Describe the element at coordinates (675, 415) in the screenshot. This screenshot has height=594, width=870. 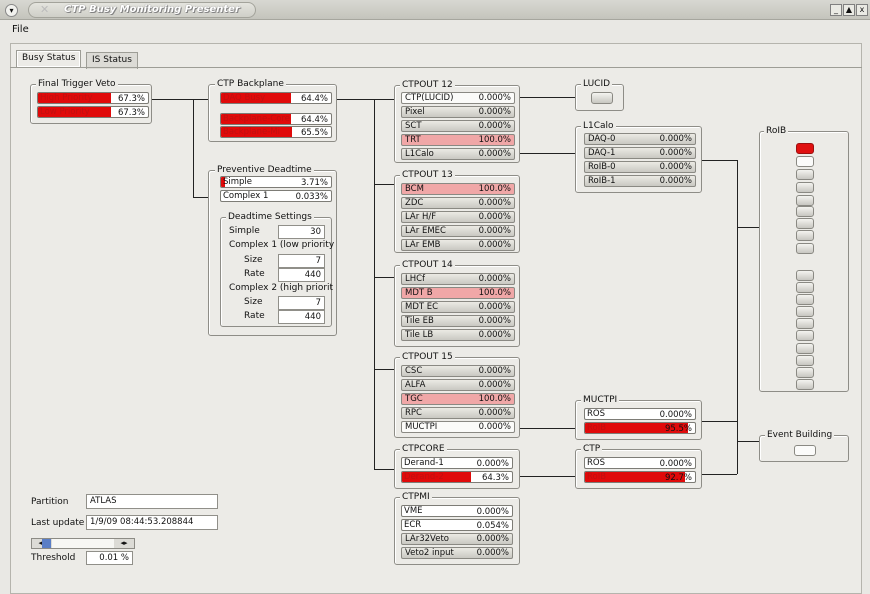
I see `bar-value: 0.000%` at that location.